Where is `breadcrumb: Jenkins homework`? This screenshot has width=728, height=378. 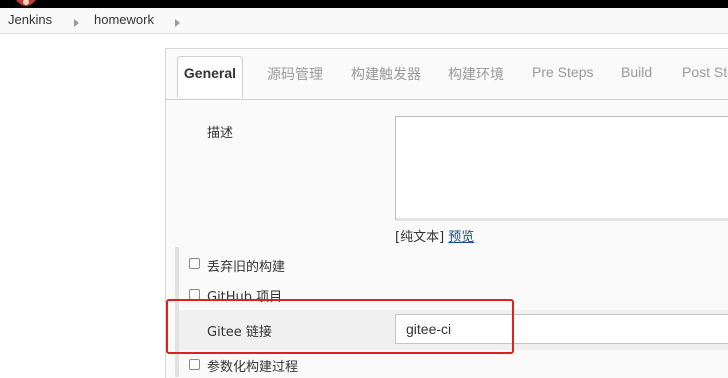 breadcrumb: Jenkins homework is located at coordinates (364, 21).